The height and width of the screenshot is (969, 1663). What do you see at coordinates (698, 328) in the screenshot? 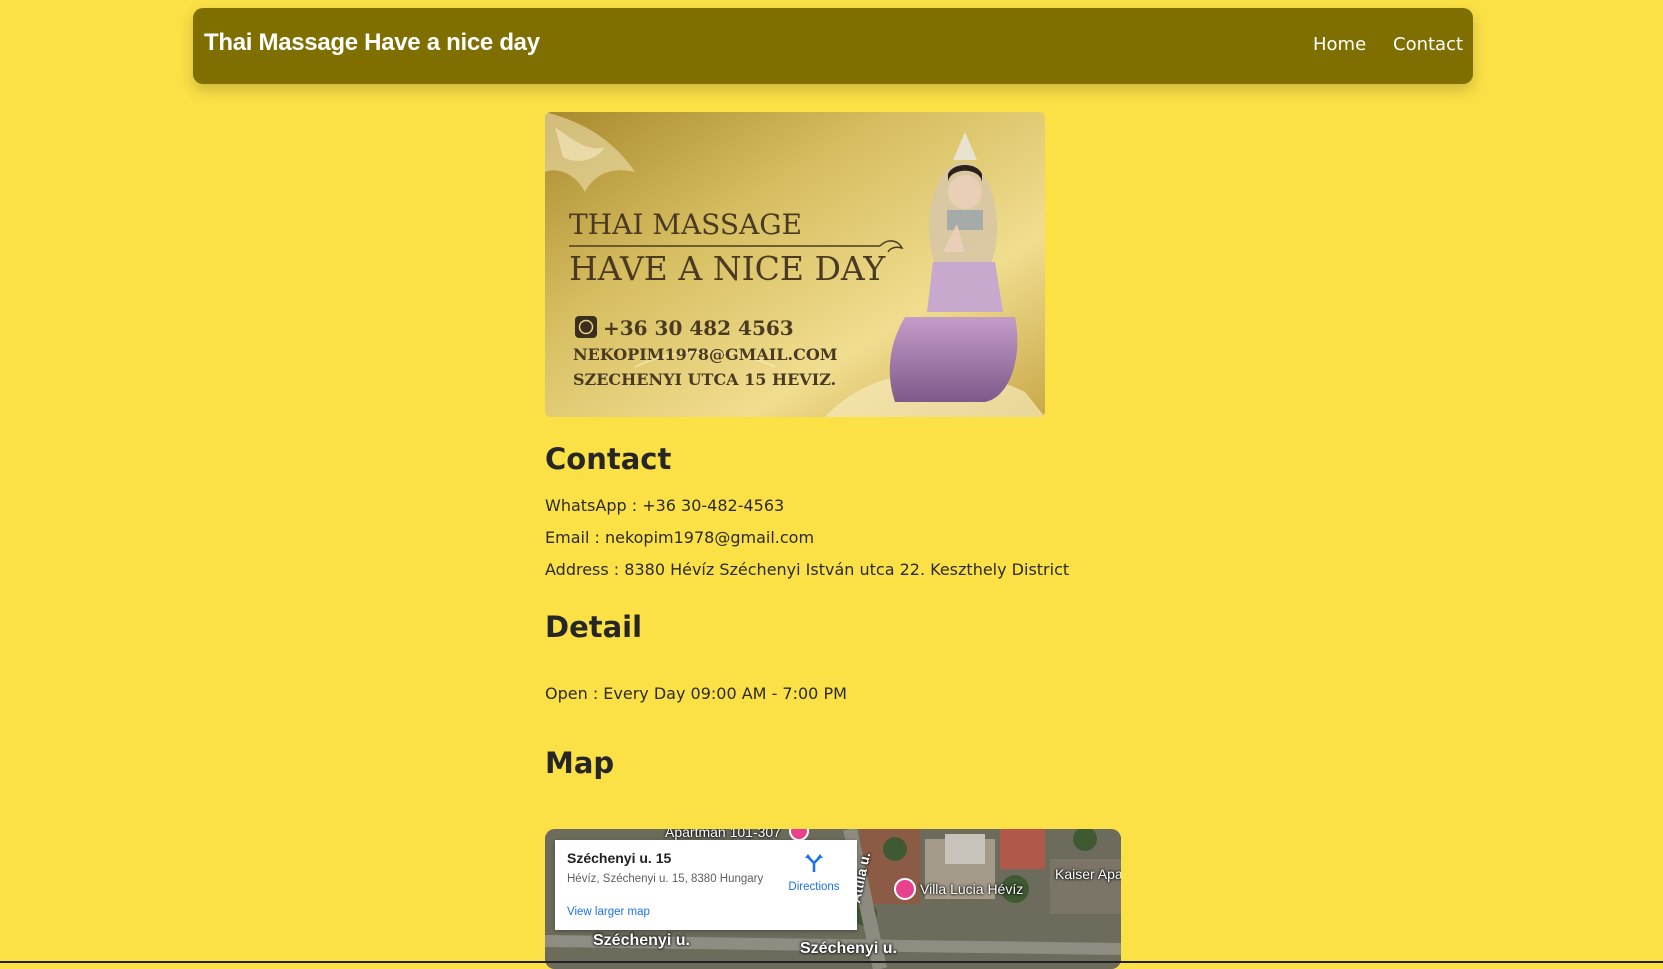
I see `banner-phone: +36 30 482 4563` at bounding box center [698, 328].